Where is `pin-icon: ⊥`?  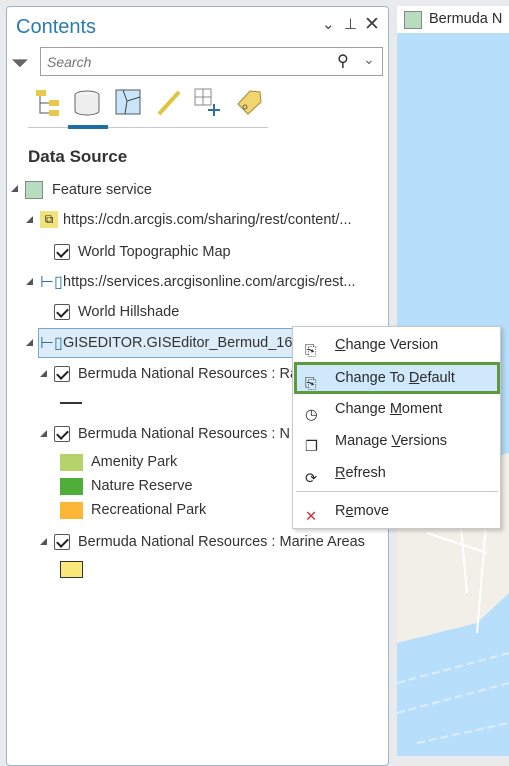
pin-icon: ⊥ is located at coordinates (350, 24).